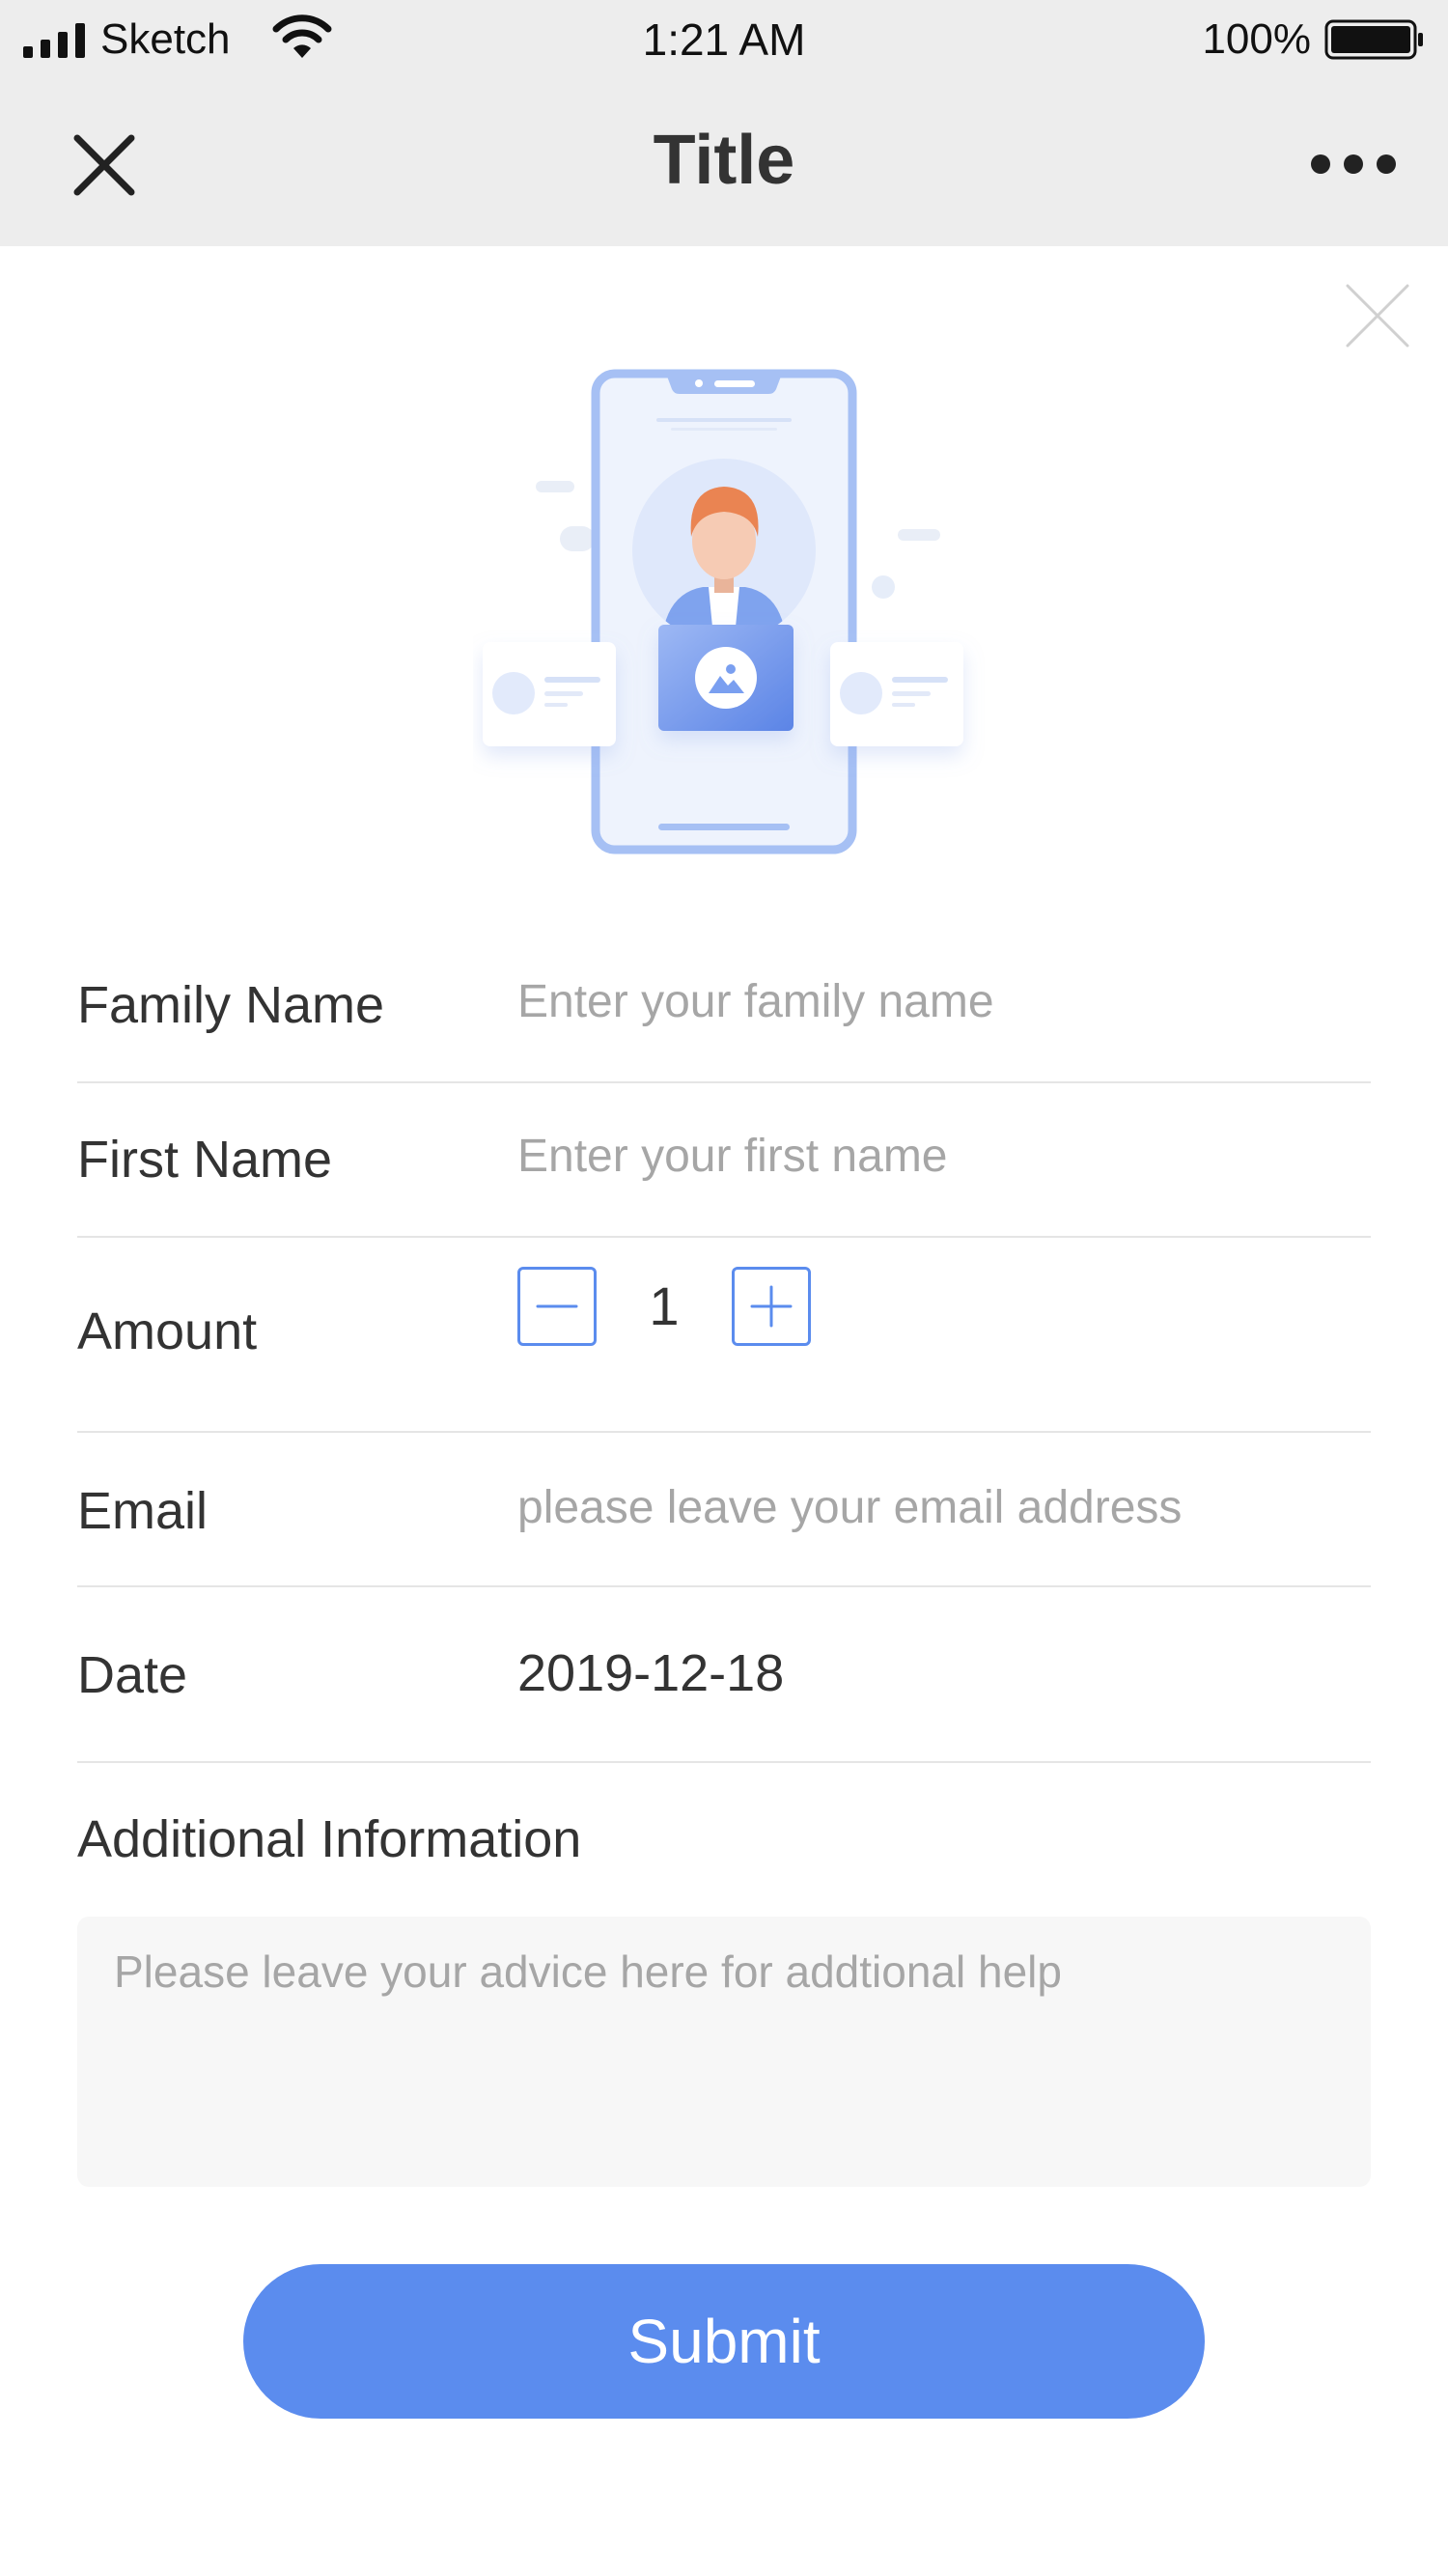 The image size is (1448, 2576). Describe the element at coordinates (205, 1160) in the screenshot. I see `first-name-label: First Name` at that location.